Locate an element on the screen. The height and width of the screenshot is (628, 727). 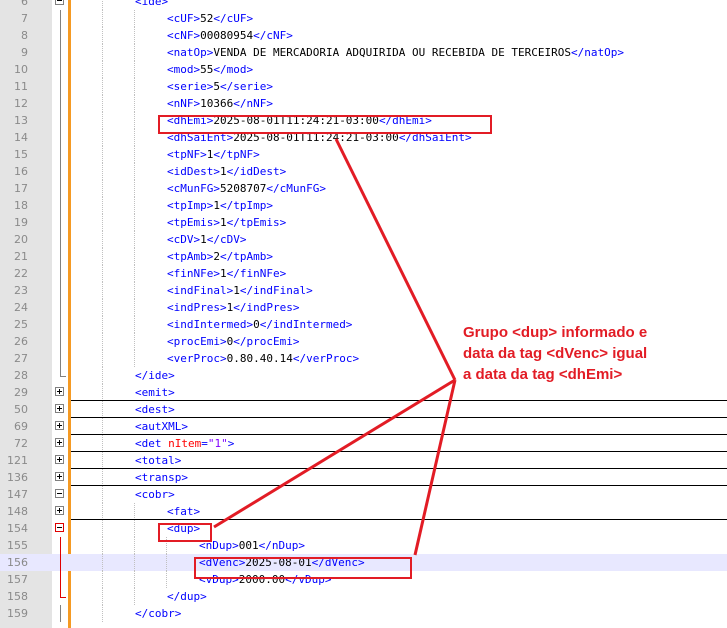
arrow-to-dvenc is located at coordinates (435, 467).